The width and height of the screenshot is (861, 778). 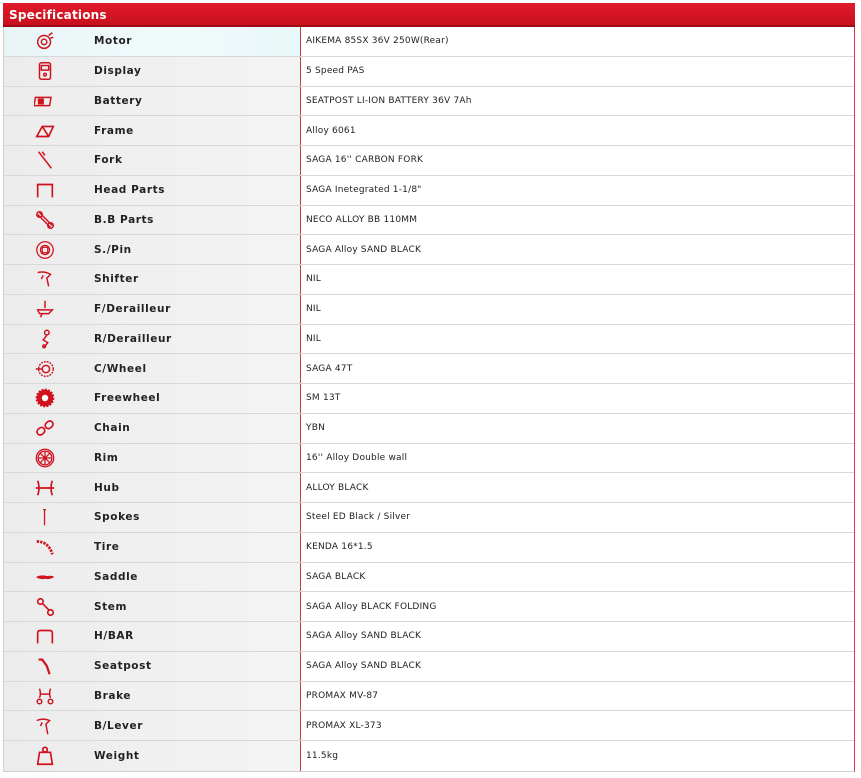 What do you see at coordinates (429, 101) in the screenshot?
I see `spec-row: Battery SEATPOST LI-ION BATTERY 36V 7Ah` at bounding box center [429, 101].